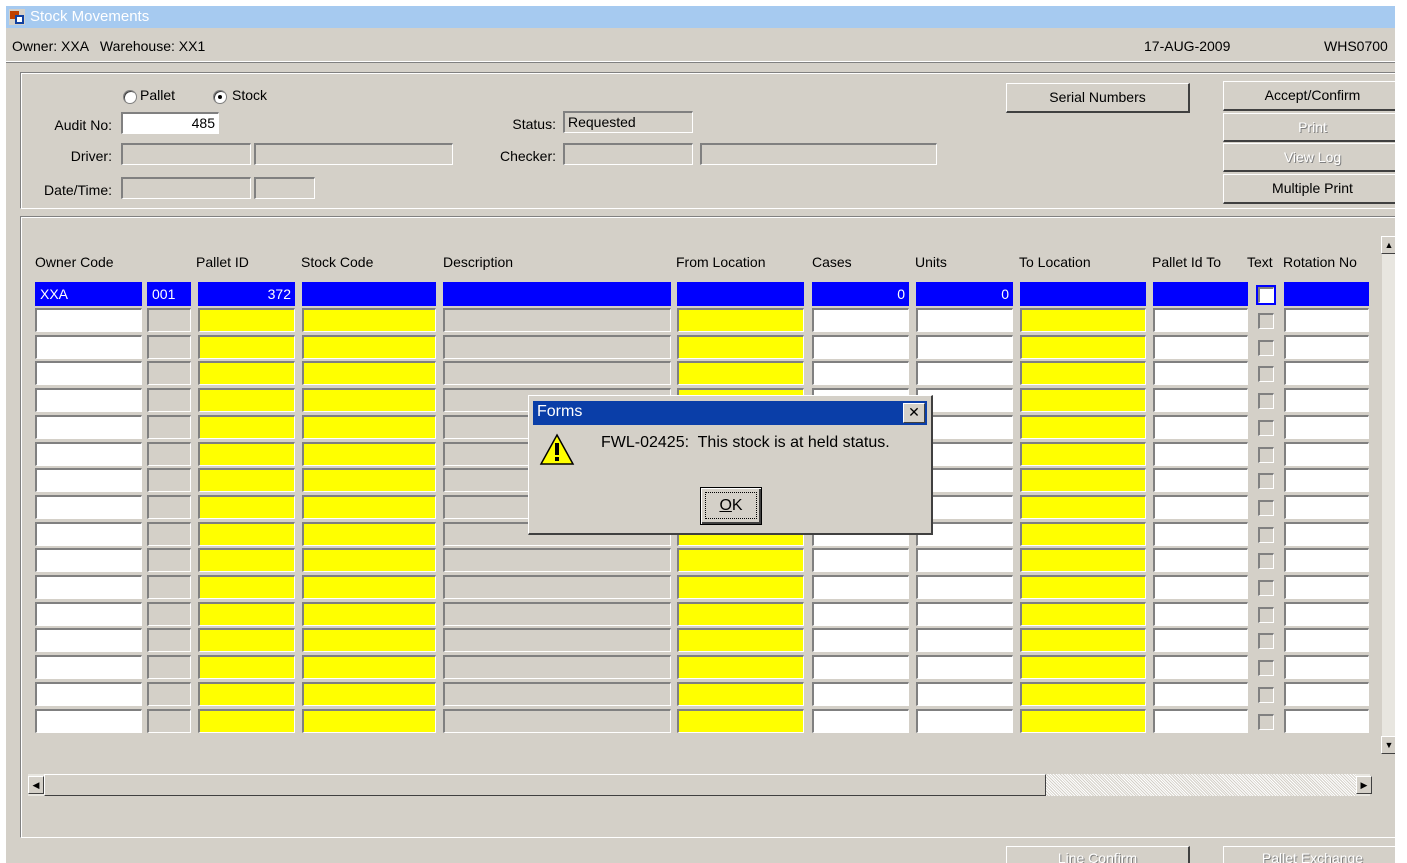 The width and height of the screenshot is (1407, 863). What do you see at coordinates (860, 294) in the screenshot?
I see `row1-cases: 0` at bounding box center [860, 294].